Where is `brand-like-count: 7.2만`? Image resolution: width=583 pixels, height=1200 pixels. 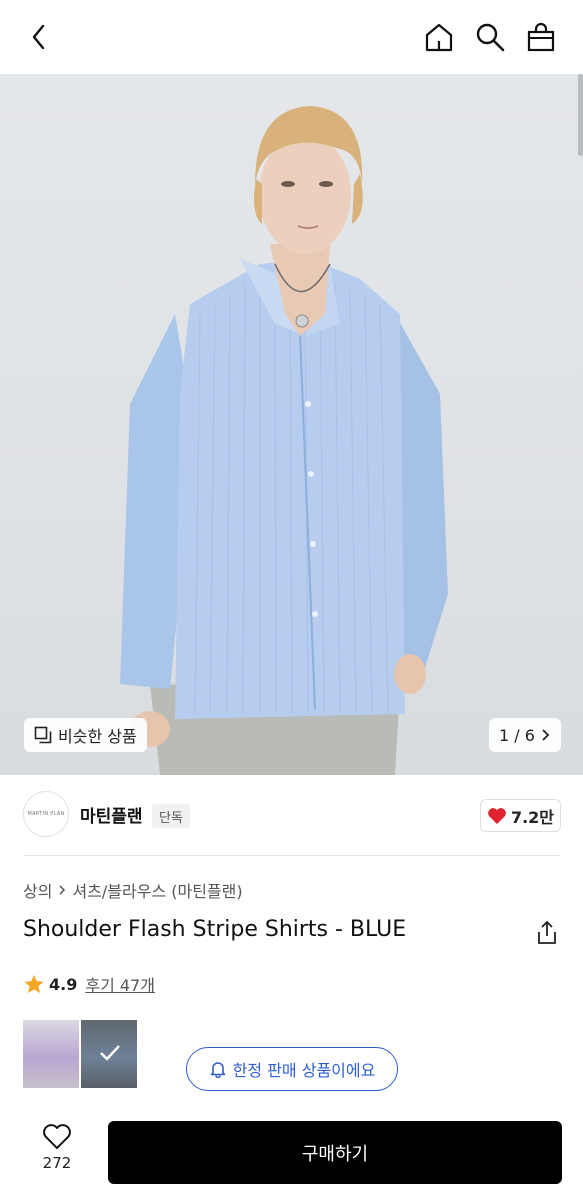
brand-like-count: 7.2만 is located at coordinates (532, 817).